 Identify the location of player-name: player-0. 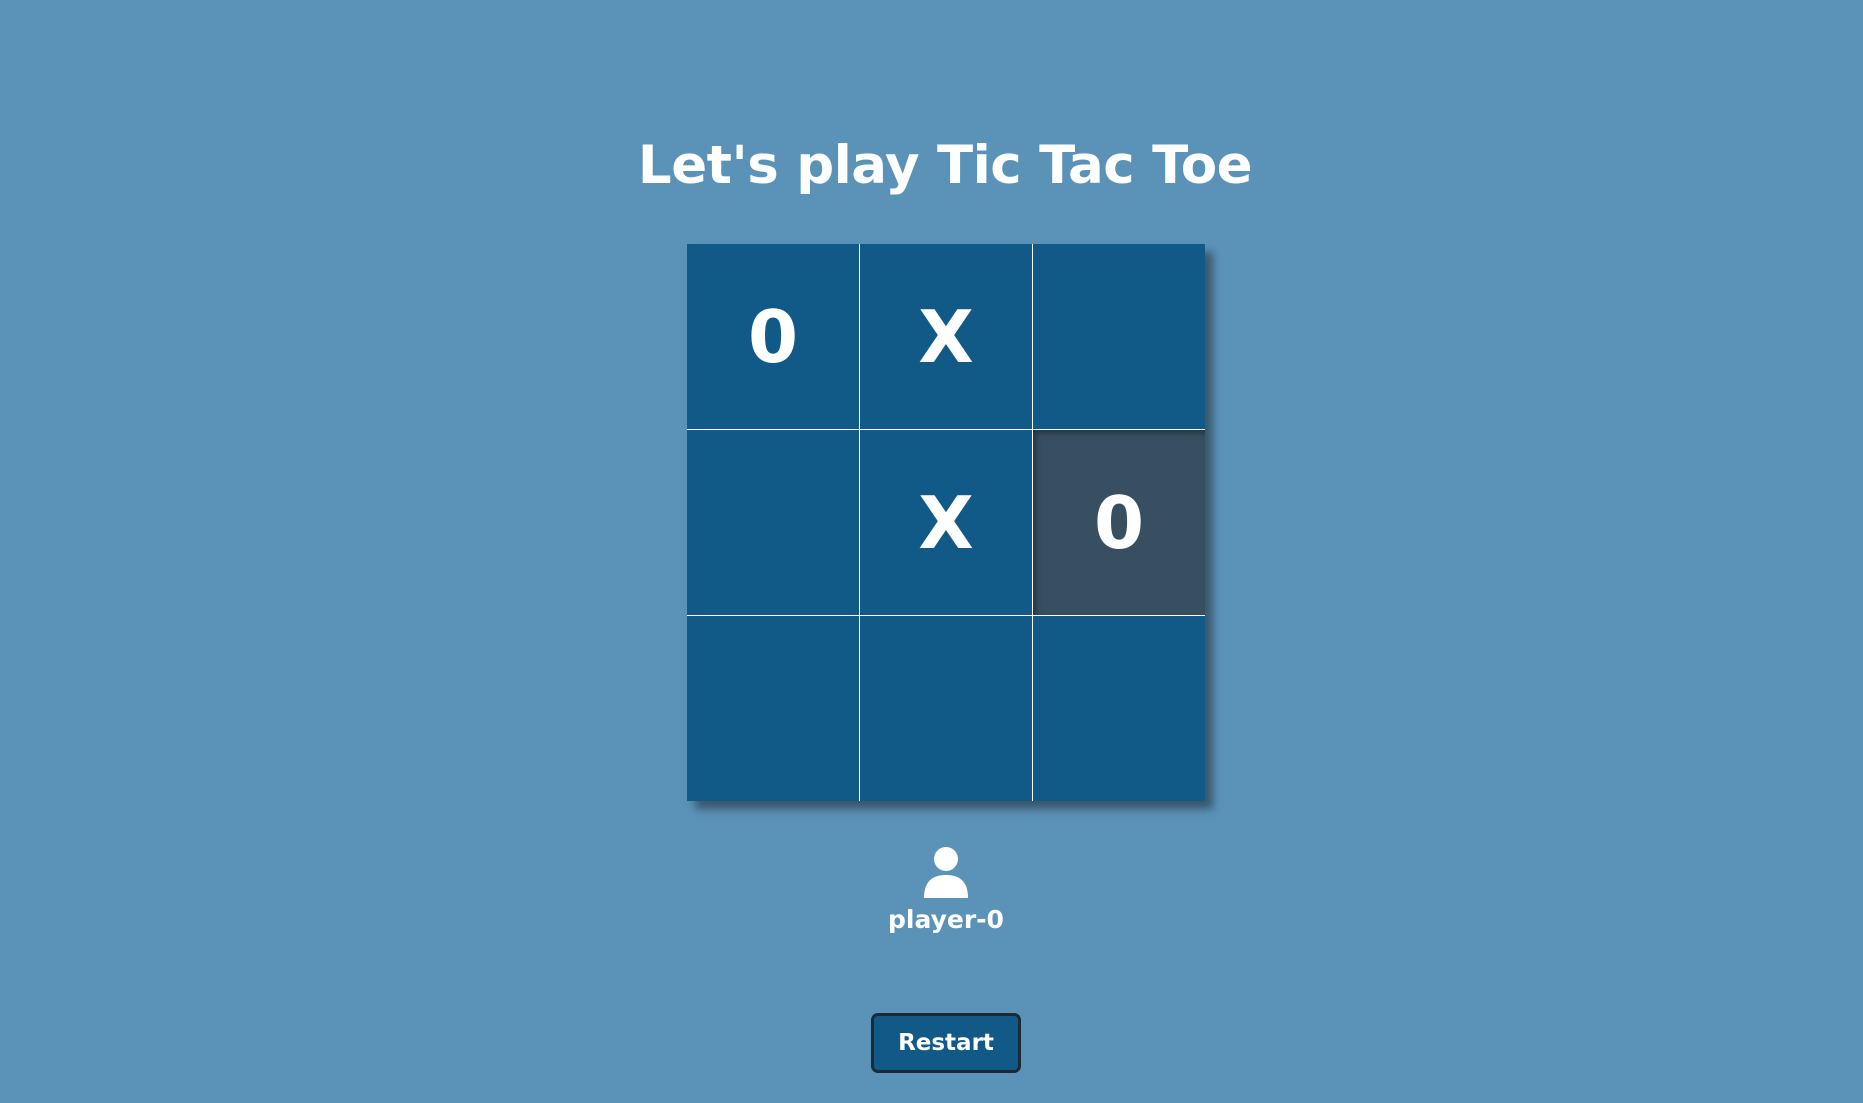
(946, 919).